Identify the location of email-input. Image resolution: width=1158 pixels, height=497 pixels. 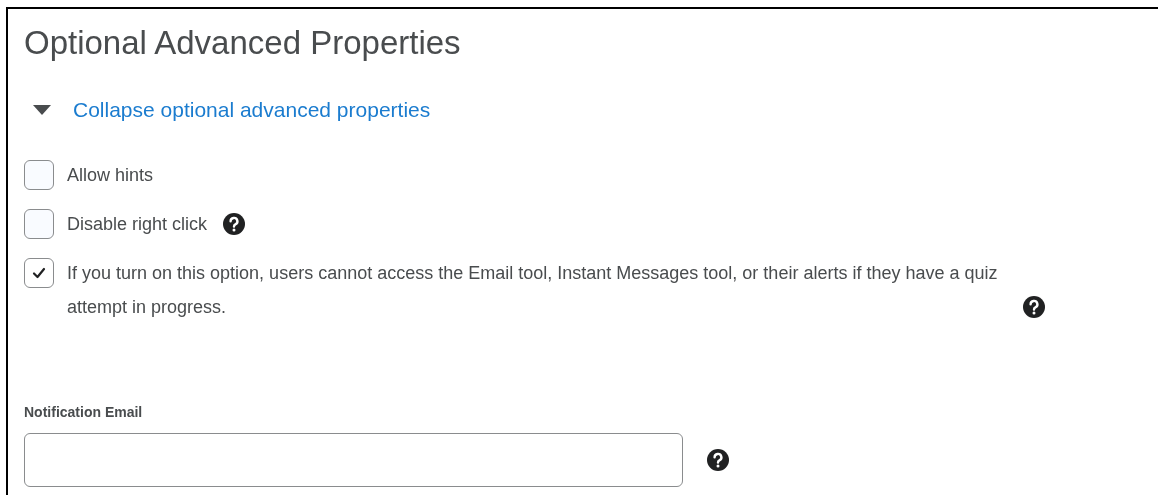
(353, 460).